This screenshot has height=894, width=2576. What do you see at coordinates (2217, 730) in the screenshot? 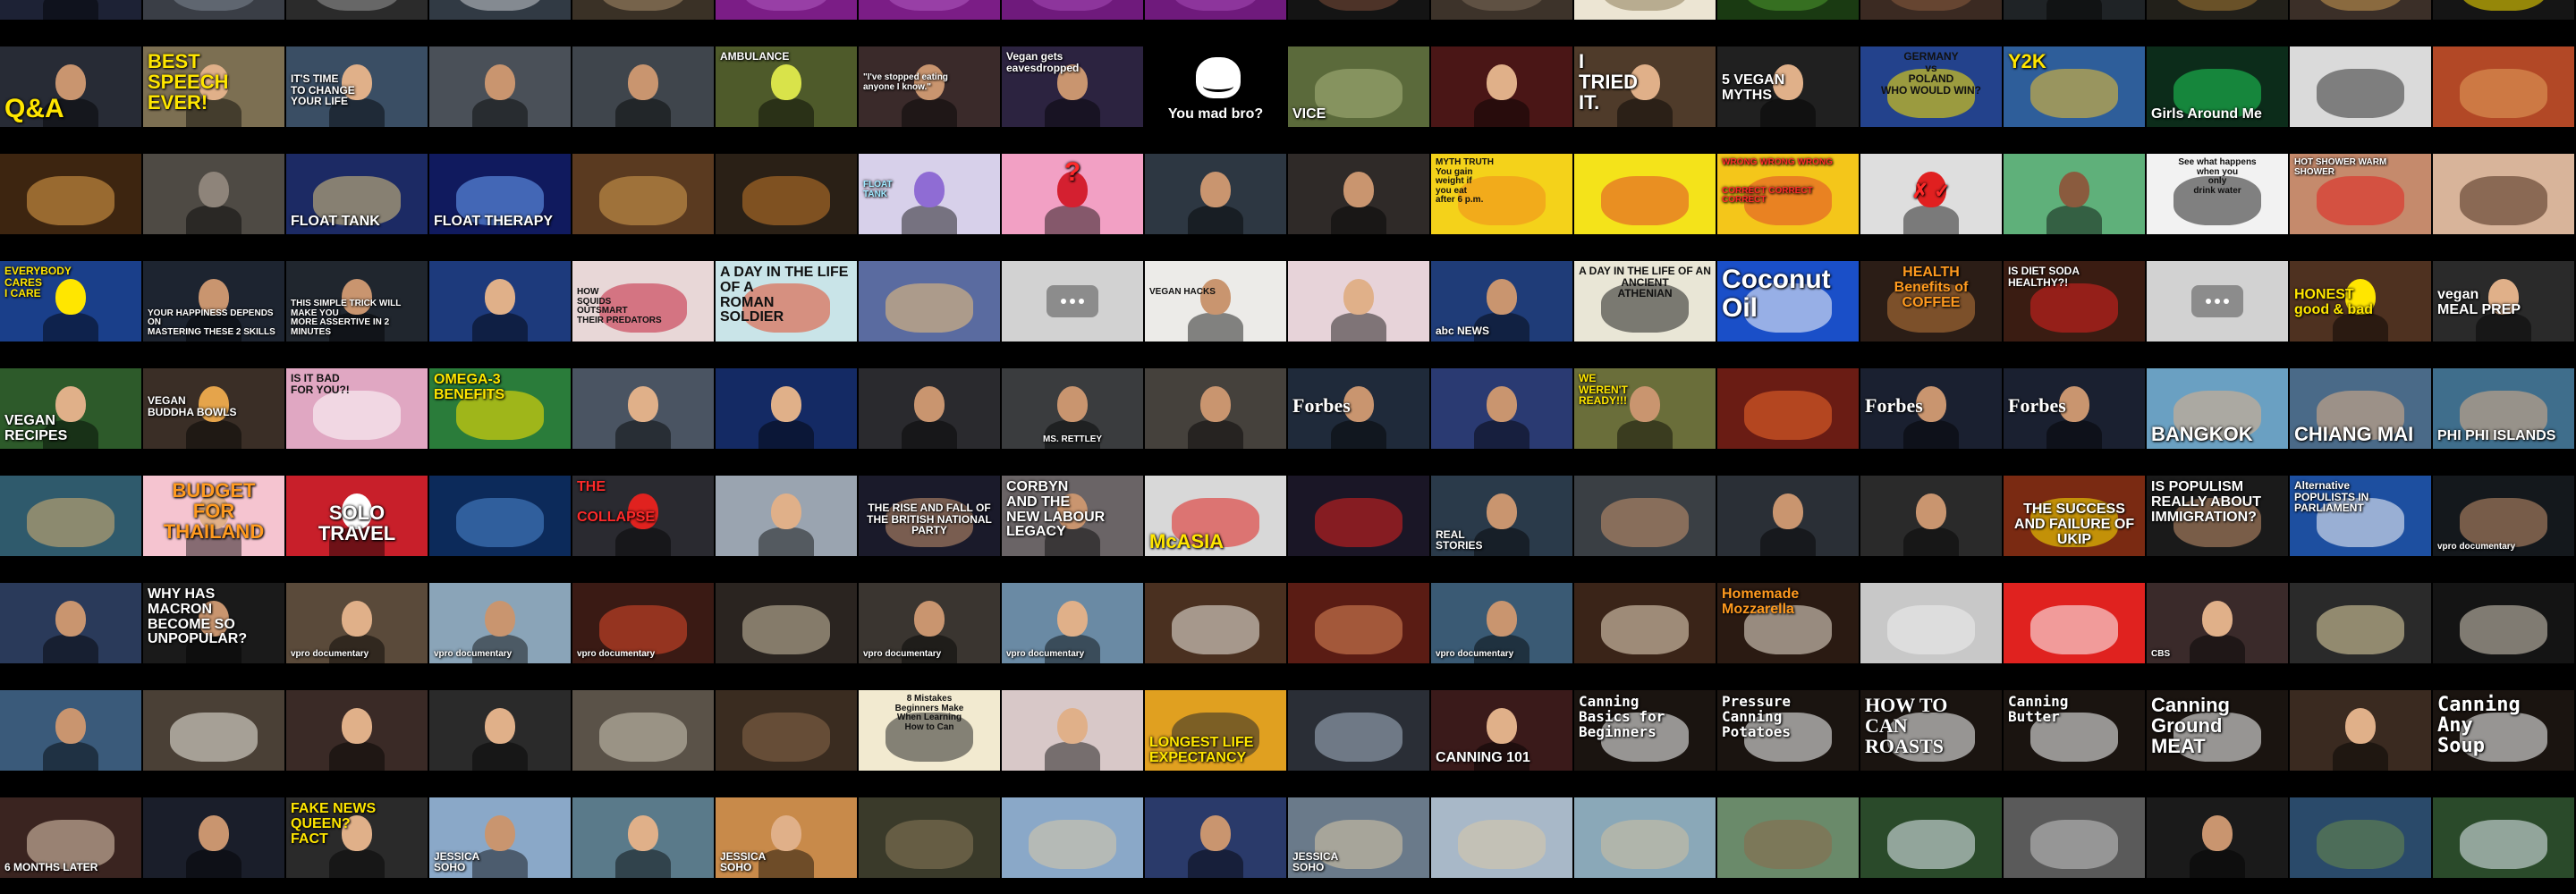
I see `video-thumbnail: Canning Ground MEAT` at bounding box center [2217, 730].